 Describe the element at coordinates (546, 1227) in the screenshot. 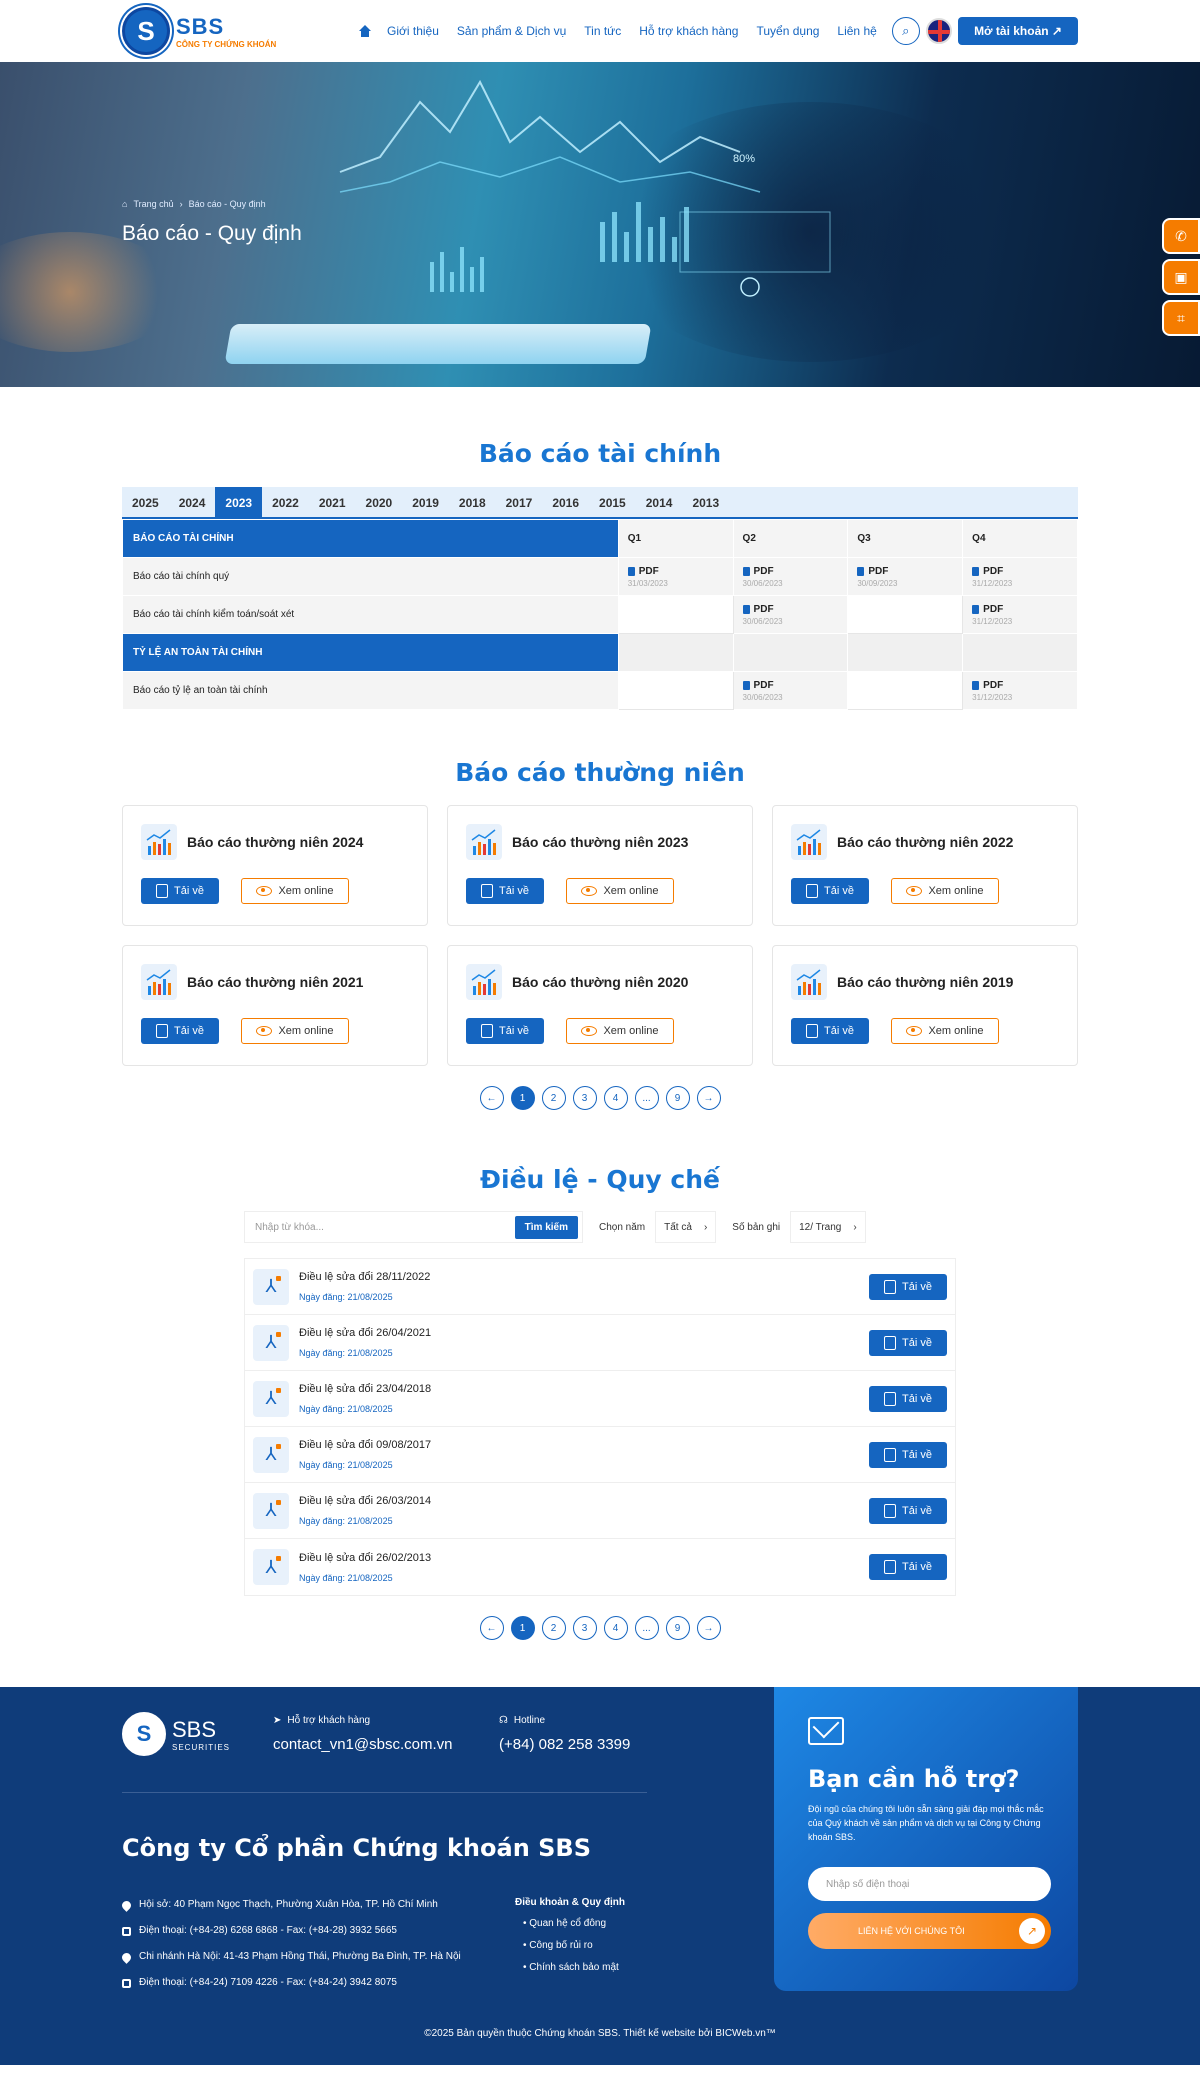

I see `search-button: Tìm kiếm` at that location.